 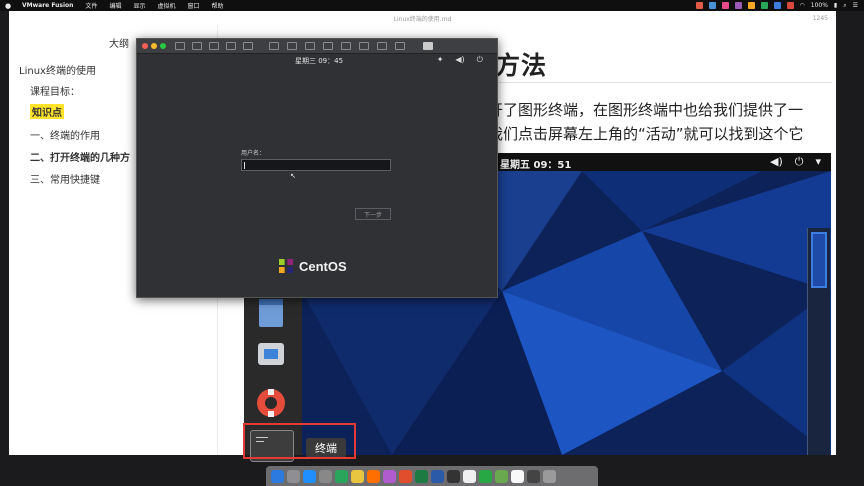 What do you see at coordinates (818, 162) in the screenshot?
I see `chevron-down-icon: ▾` at bounding box center [818, 162].